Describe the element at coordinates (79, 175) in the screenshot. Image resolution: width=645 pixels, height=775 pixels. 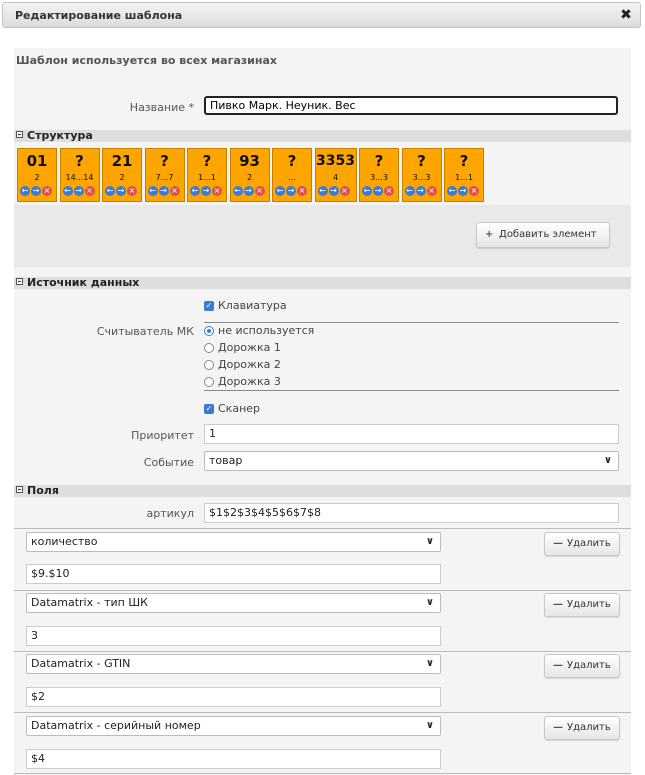
I see `structure-block: ? 14...14 ← → ×` at that location.